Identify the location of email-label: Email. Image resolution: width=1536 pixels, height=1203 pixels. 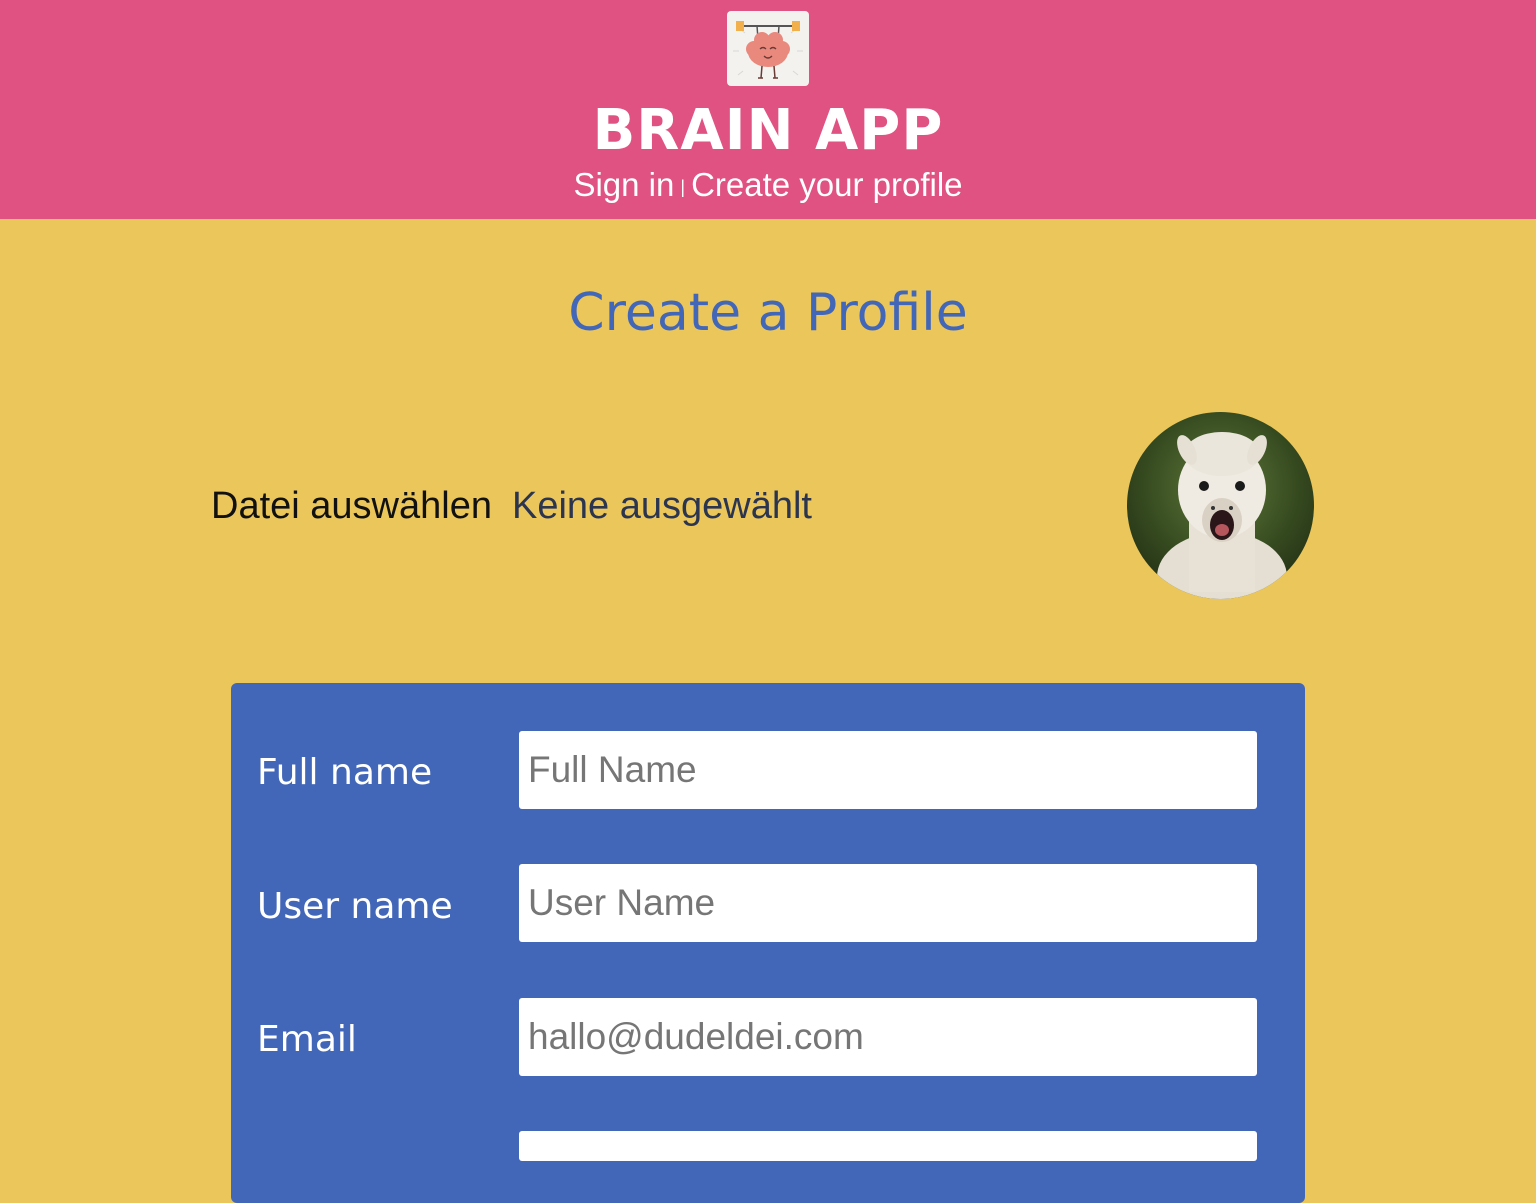
(307, 1039).